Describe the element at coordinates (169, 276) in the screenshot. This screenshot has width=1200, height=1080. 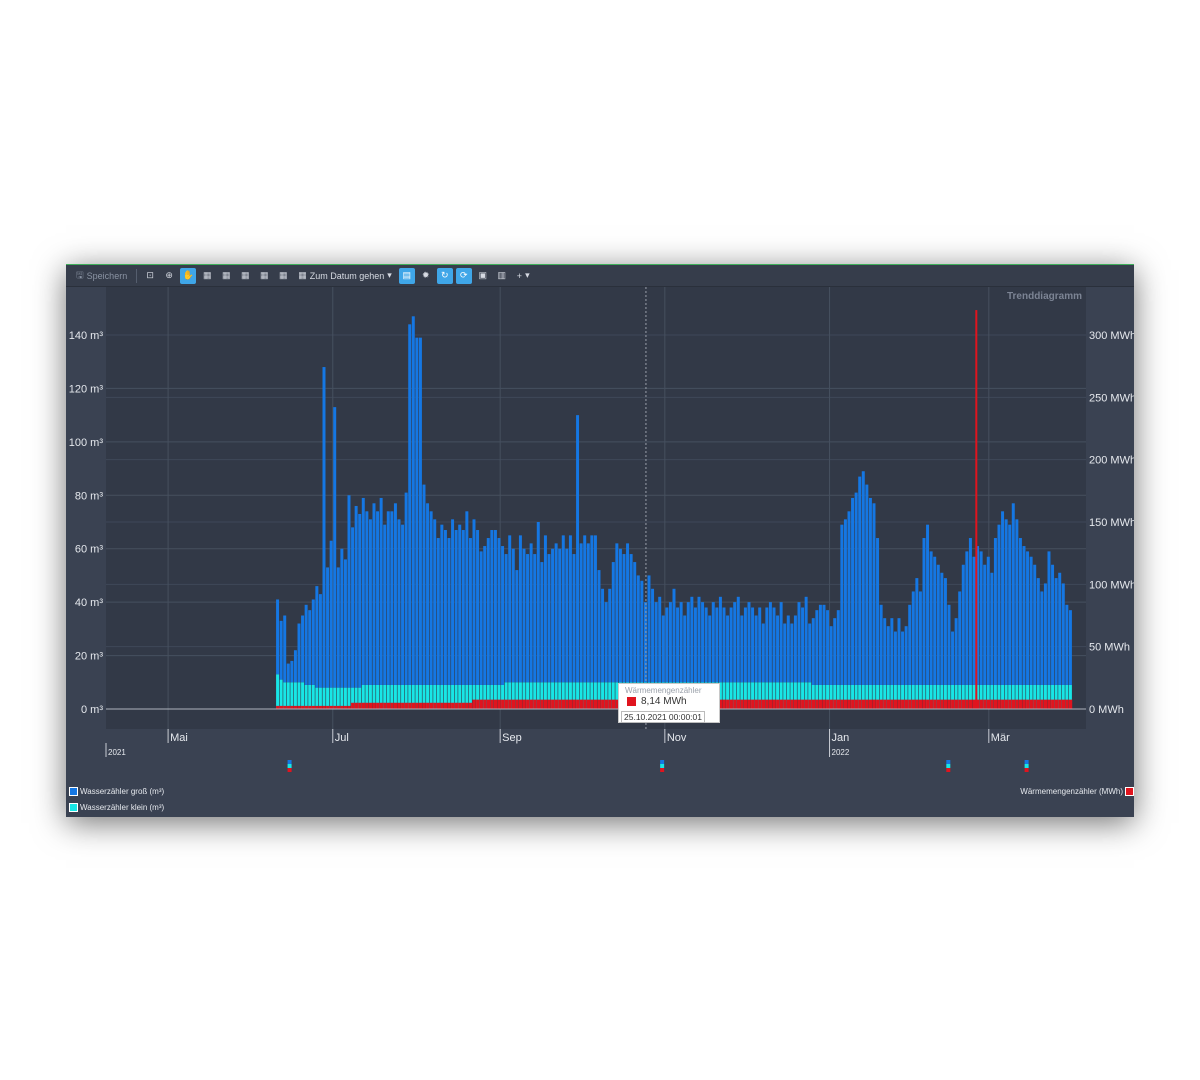
I see `zoom-in-icon: ⊕` at that location.